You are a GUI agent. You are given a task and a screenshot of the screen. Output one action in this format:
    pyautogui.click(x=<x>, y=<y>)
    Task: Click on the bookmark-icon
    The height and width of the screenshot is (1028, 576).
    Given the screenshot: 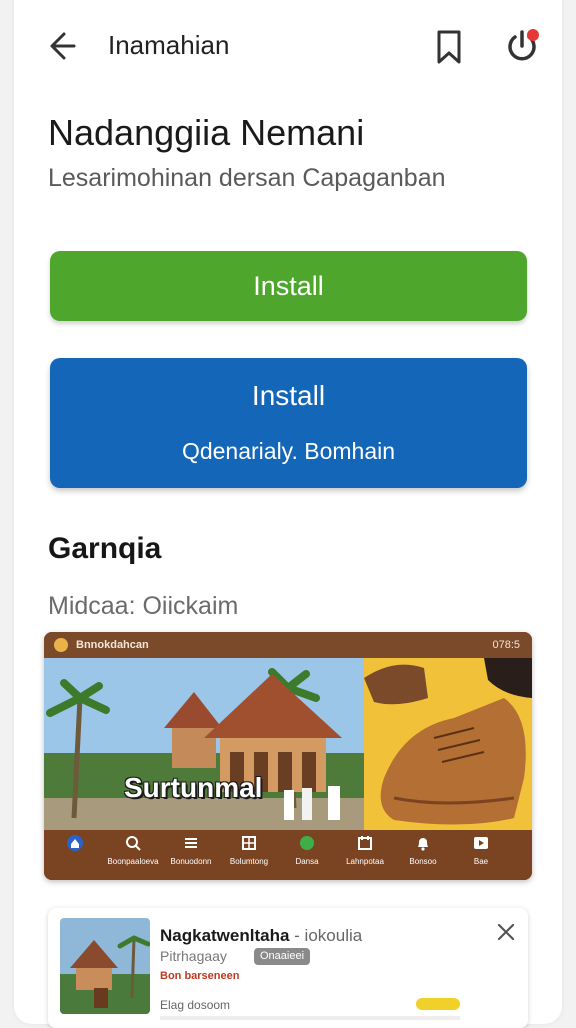 What is the action you would take?
    pyautogui.click(x=449, y=47)
    